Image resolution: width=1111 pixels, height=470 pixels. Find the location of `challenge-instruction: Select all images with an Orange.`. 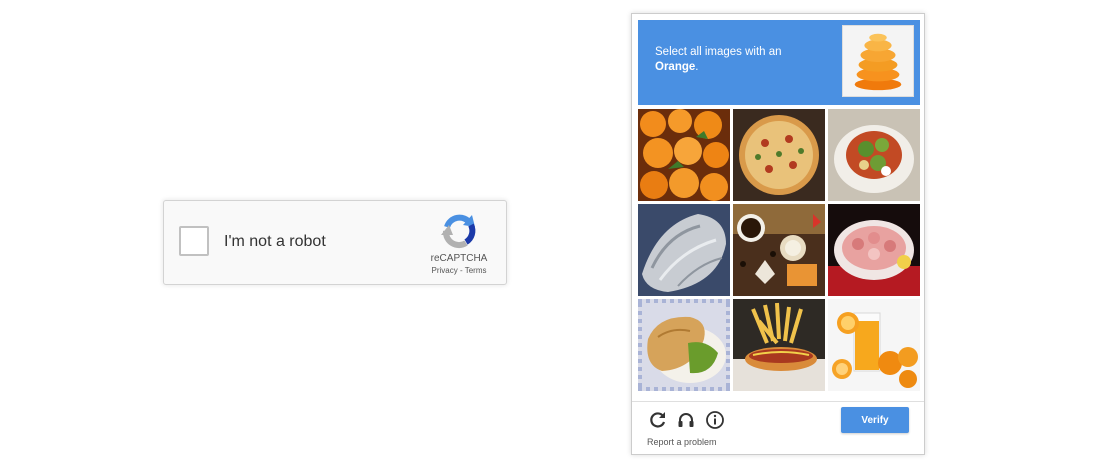

challenge-instruction: Select all images with an Orange. is located at coordinates (718, 60).